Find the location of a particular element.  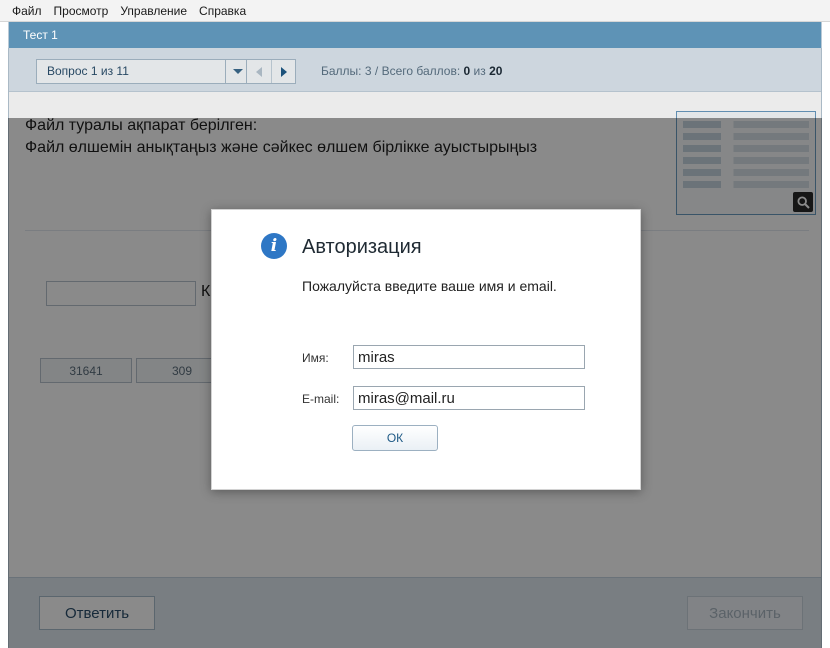

ok-button: ОК is located at coordinates (395, 438).